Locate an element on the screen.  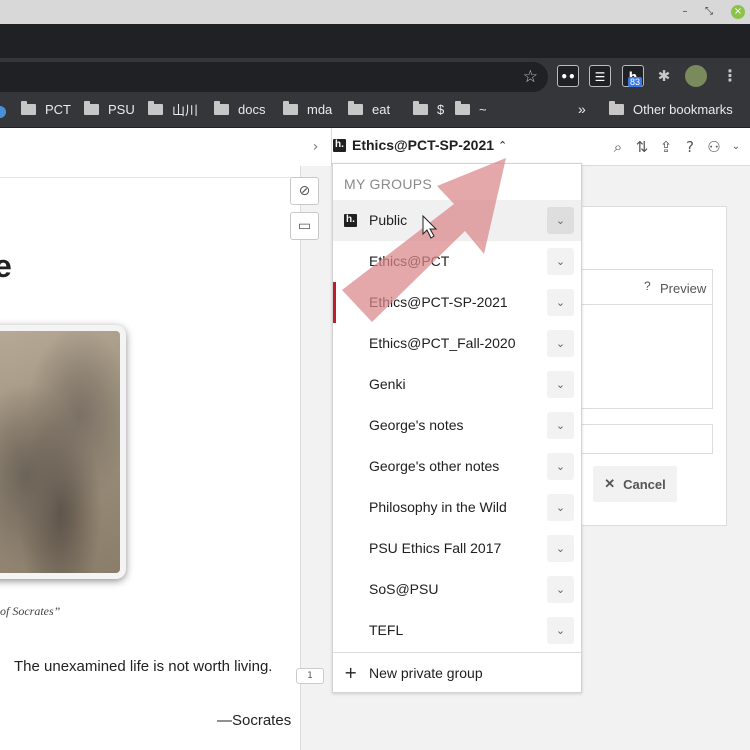
group-label: Ethics@PCT_Fall-2020 is located at coordinates (442, 343).